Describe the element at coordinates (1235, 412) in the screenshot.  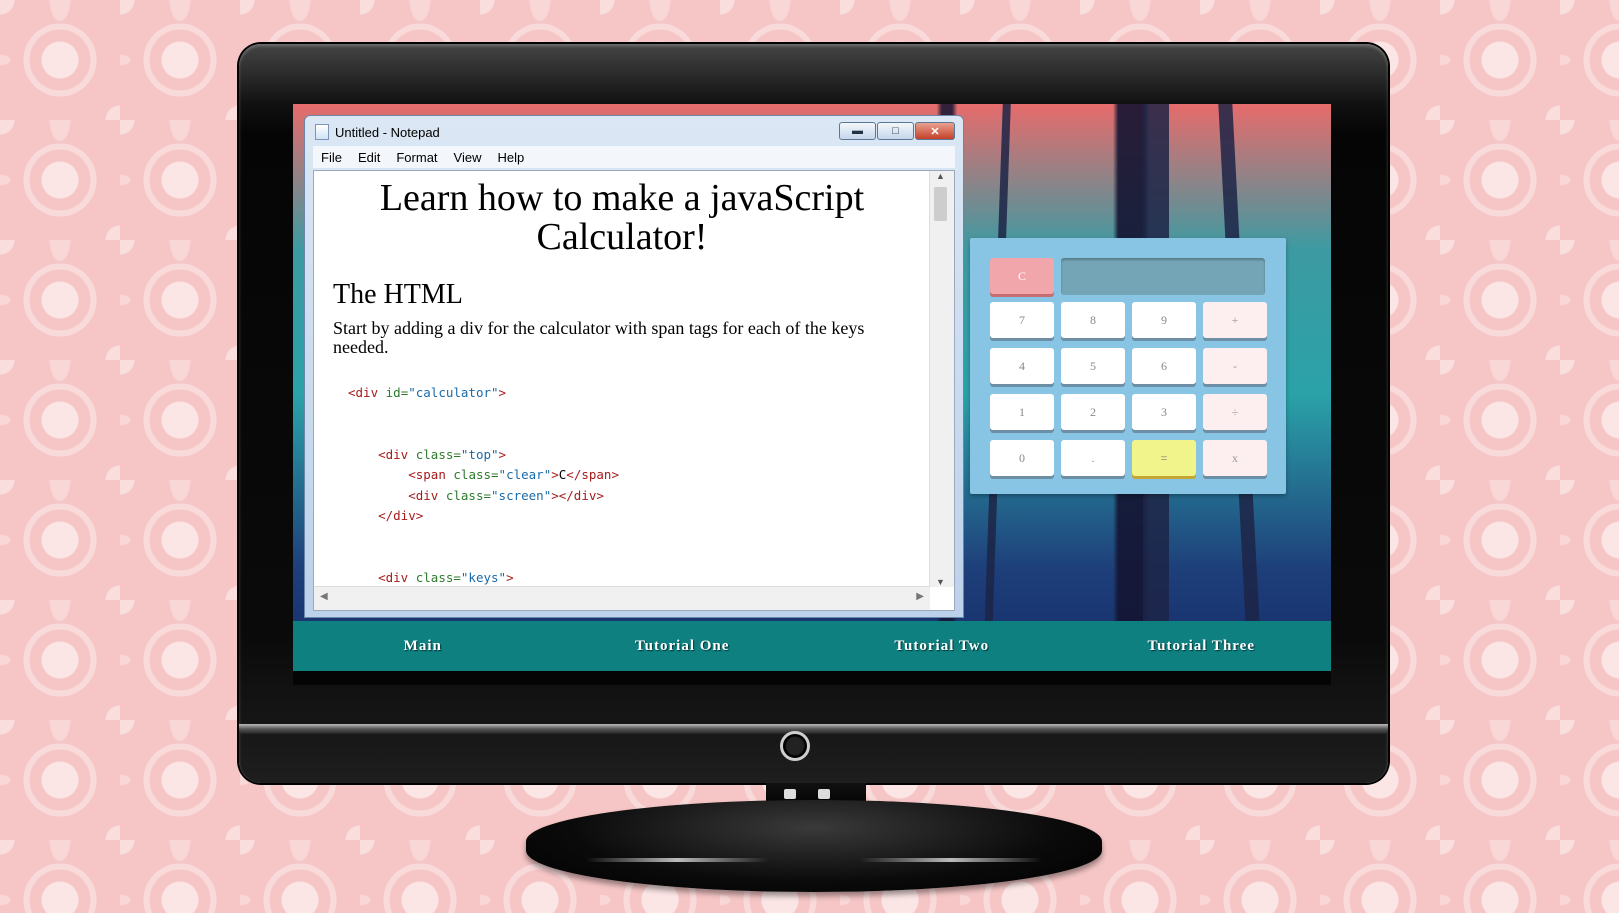
I see `key-divide: ÷` at that location.